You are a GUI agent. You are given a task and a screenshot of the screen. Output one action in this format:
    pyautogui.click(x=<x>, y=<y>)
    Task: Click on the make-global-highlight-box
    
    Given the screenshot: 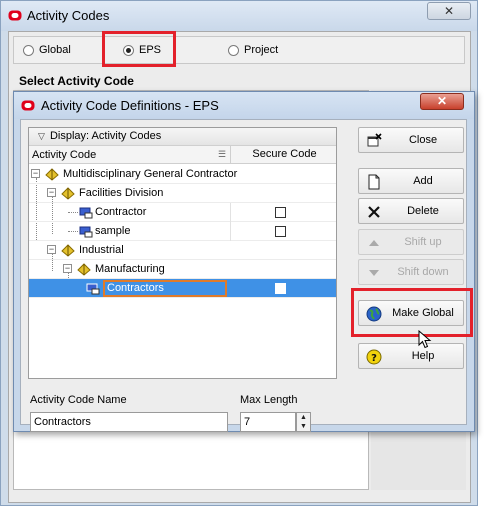 What is the action you would take?
    pyautogui.click(x=412, y=312)
    